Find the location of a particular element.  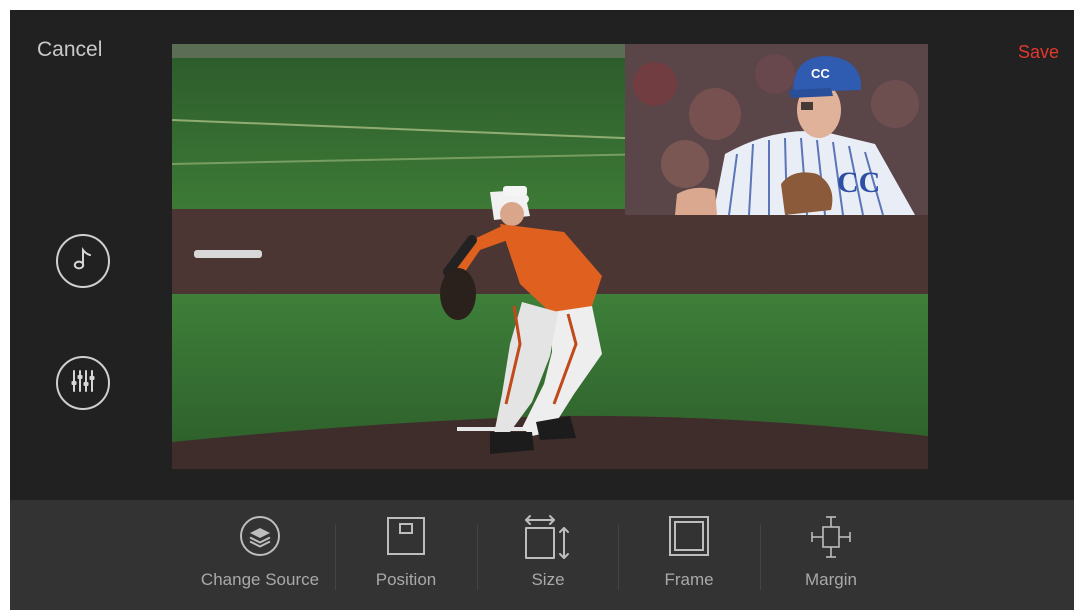

change-source-button: Change Source is located at coordinates (260, 558).